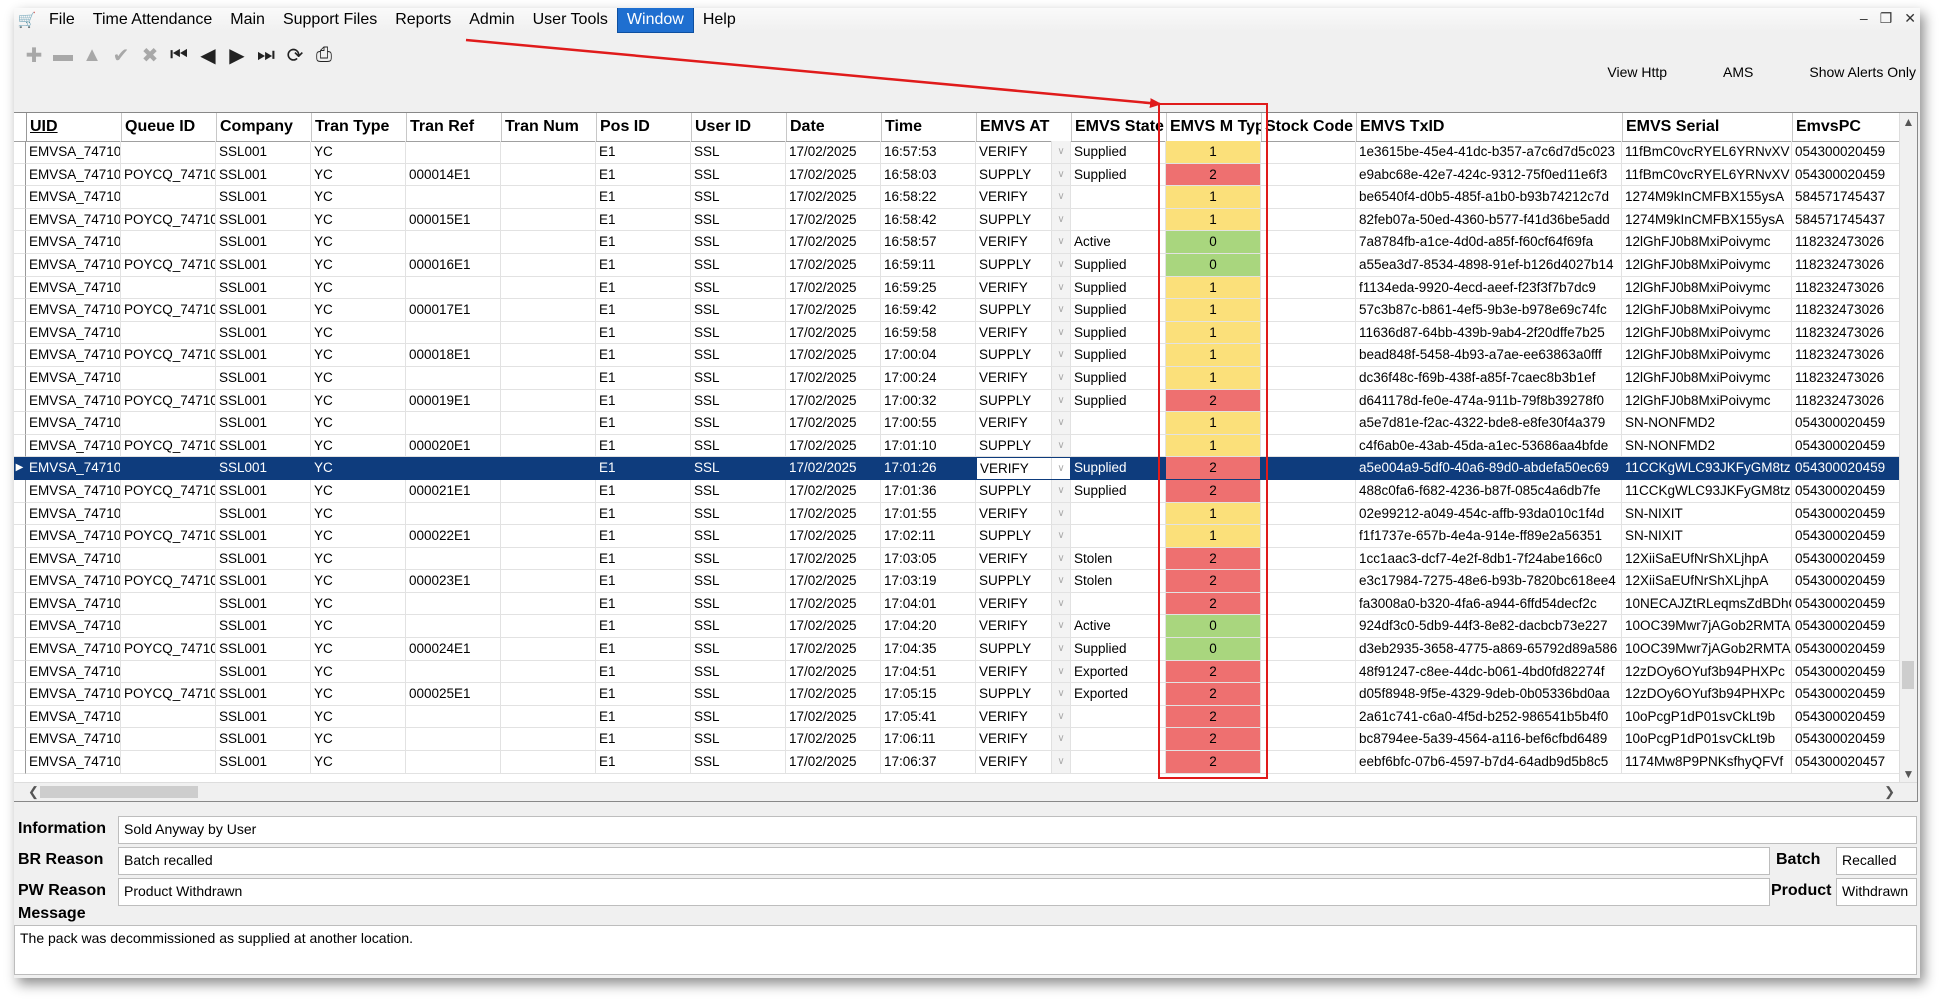 The height and width of the screenshot is (1001, 1948). Describe the element at coordinates (1910, 18) in the screenshot. I see `close-icon: ✕` at that location.